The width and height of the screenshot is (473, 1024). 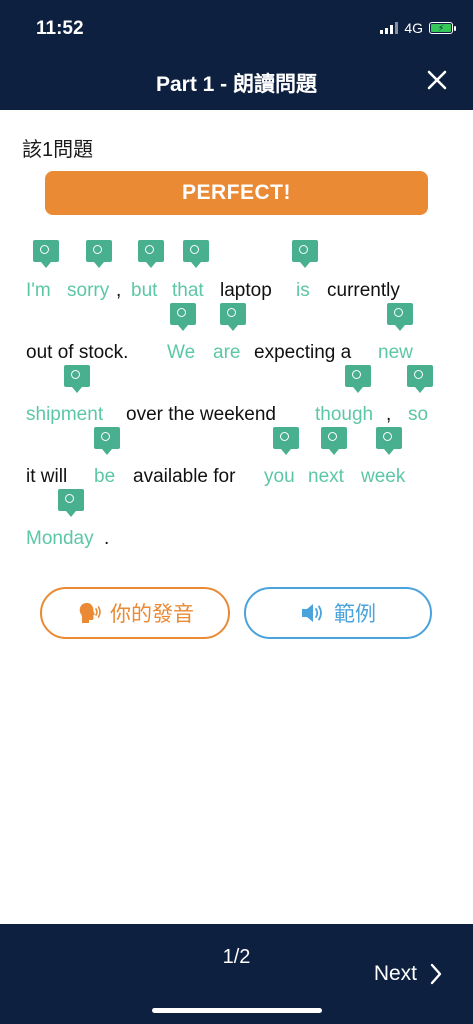 What do you see at coordinates (436, 974) in the screenshot?
I see `chevron-right-icon` at bounding box center [436, 974].